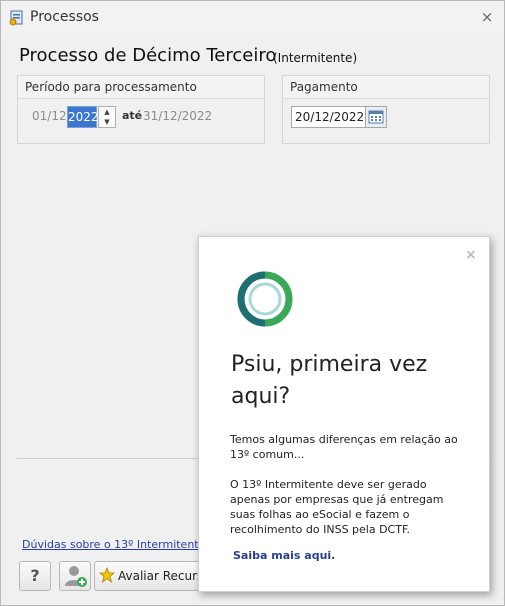 The width and height of the screenshot is (505, 606). What do you see at coordinates (107, 112) in the screenshot?
I see `spinner-up-icon: ▲` at bounding box center [107, 112].